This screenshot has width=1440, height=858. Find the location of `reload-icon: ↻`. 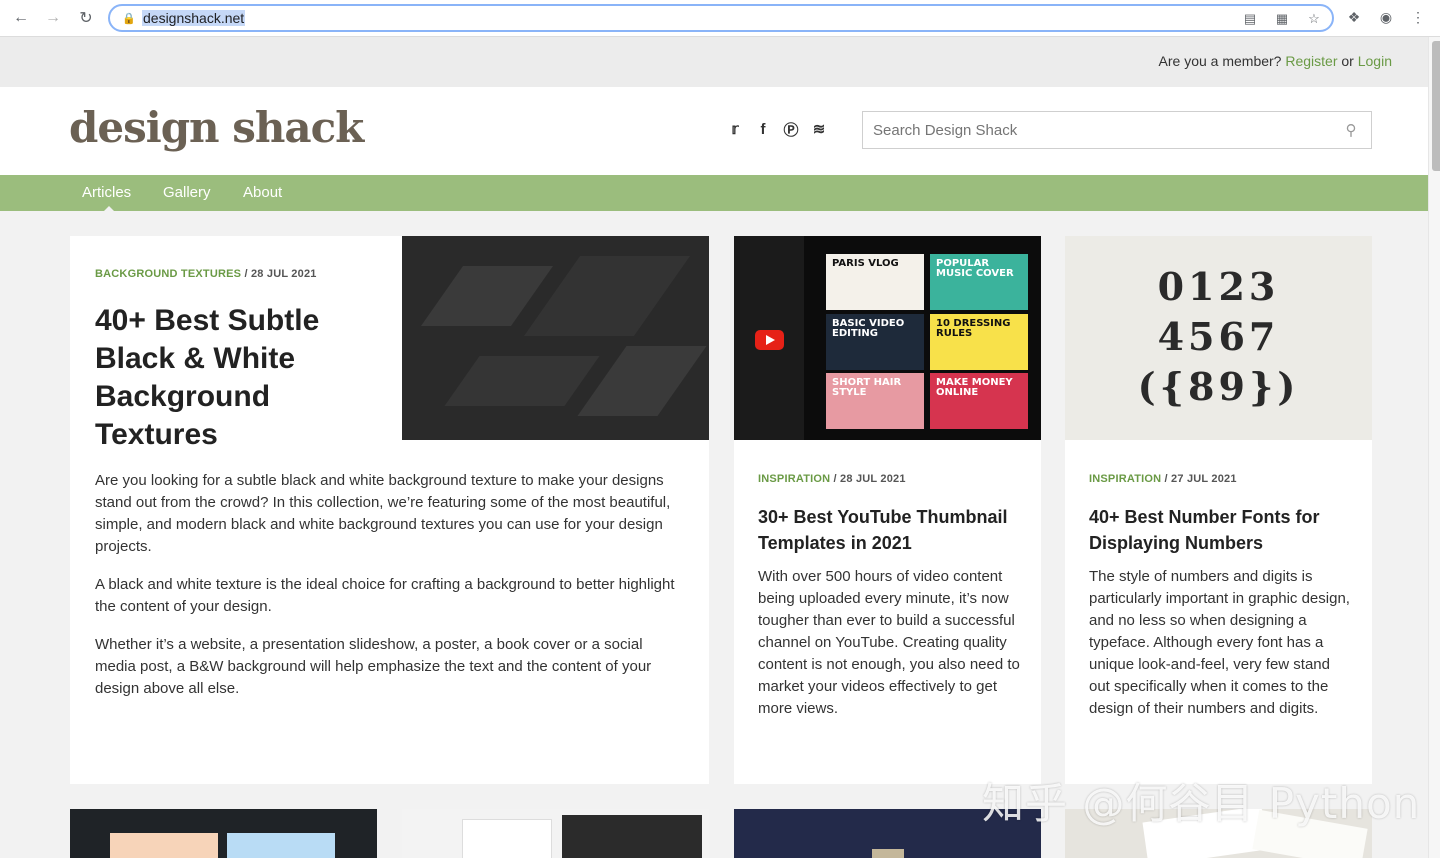

reload-icon: ↻ is located at coordinates (86, 18).